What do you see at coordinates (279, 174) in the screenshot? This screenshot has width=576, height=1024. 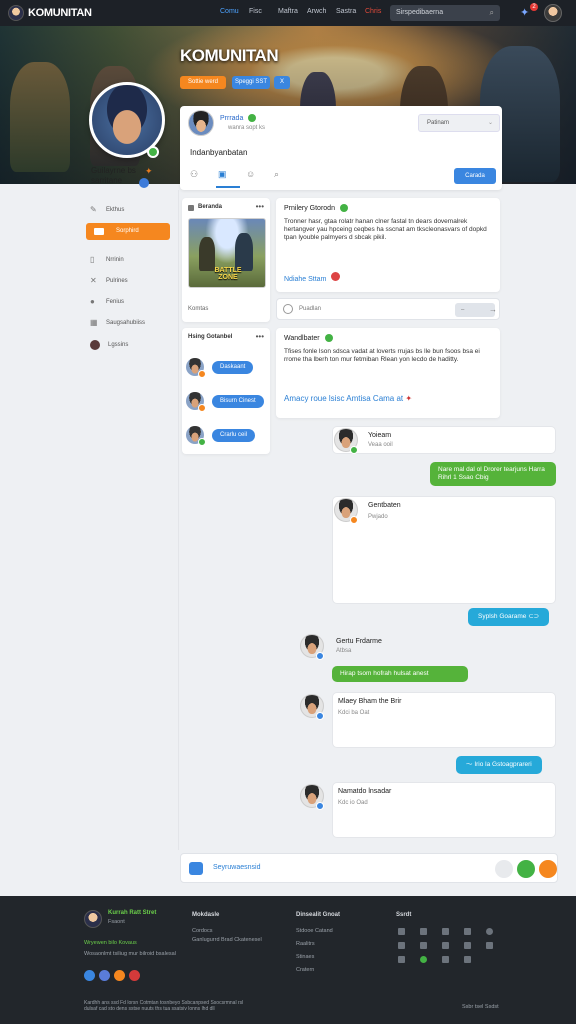 I see `search-tab-icon: ⌕` at bounding box center [279, 174].